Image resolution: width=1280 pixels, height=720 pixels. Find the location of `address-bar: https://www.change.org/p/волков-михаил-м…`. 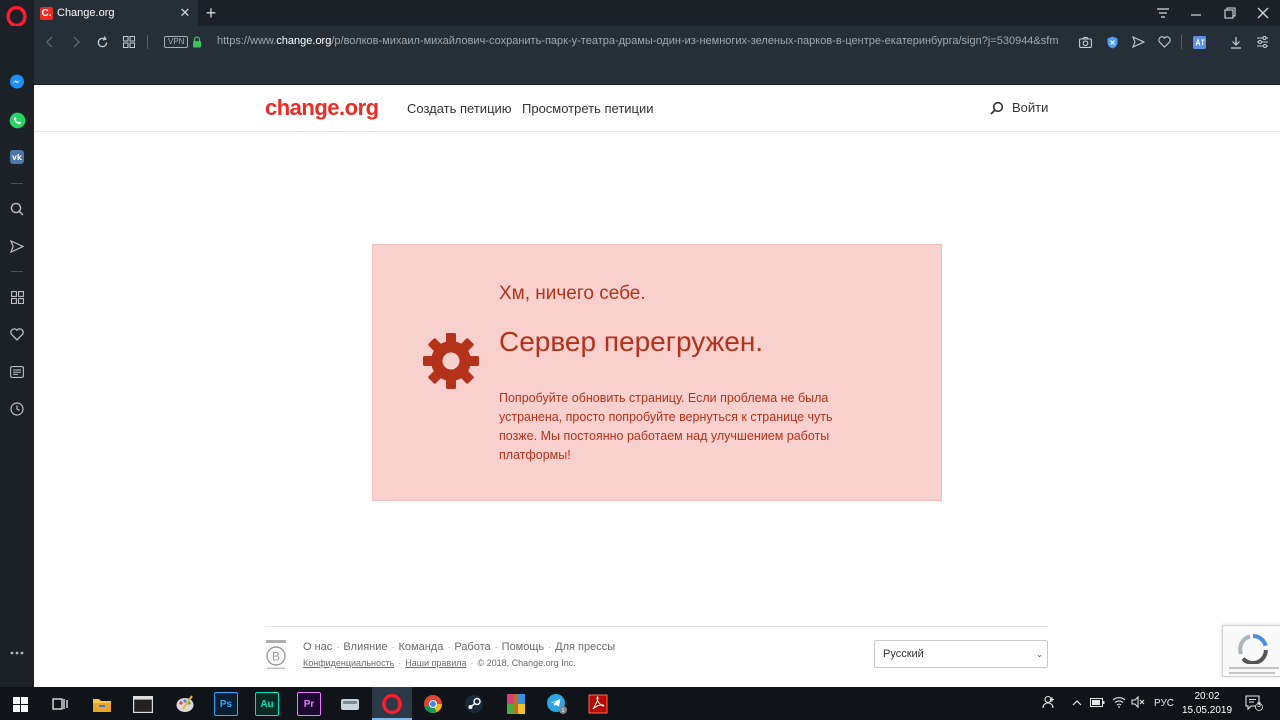

address-bar: https://www.change.org/p/волков-михаил-м… is located at coordinates (648, 41).